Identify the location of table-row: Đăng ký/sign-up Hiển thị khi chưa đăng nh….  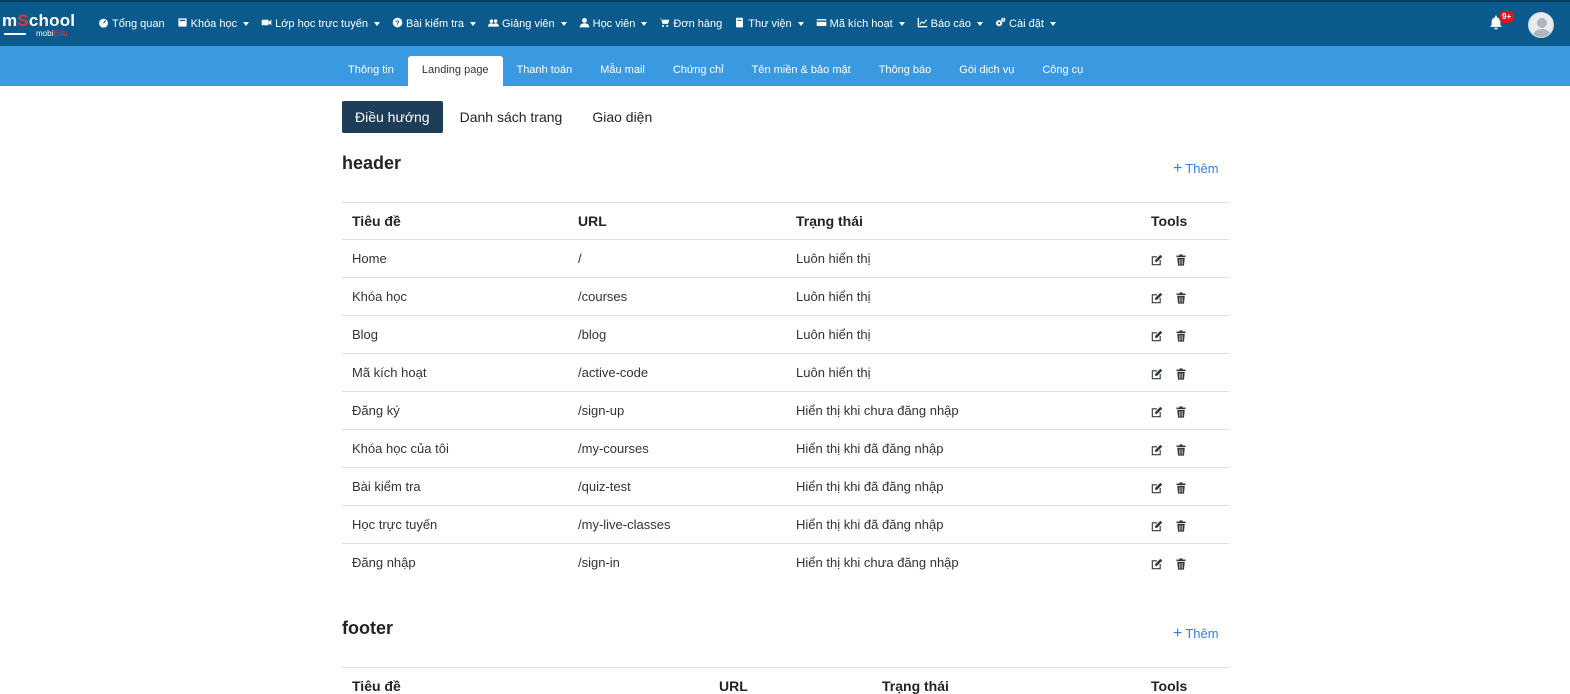
(786, 410).